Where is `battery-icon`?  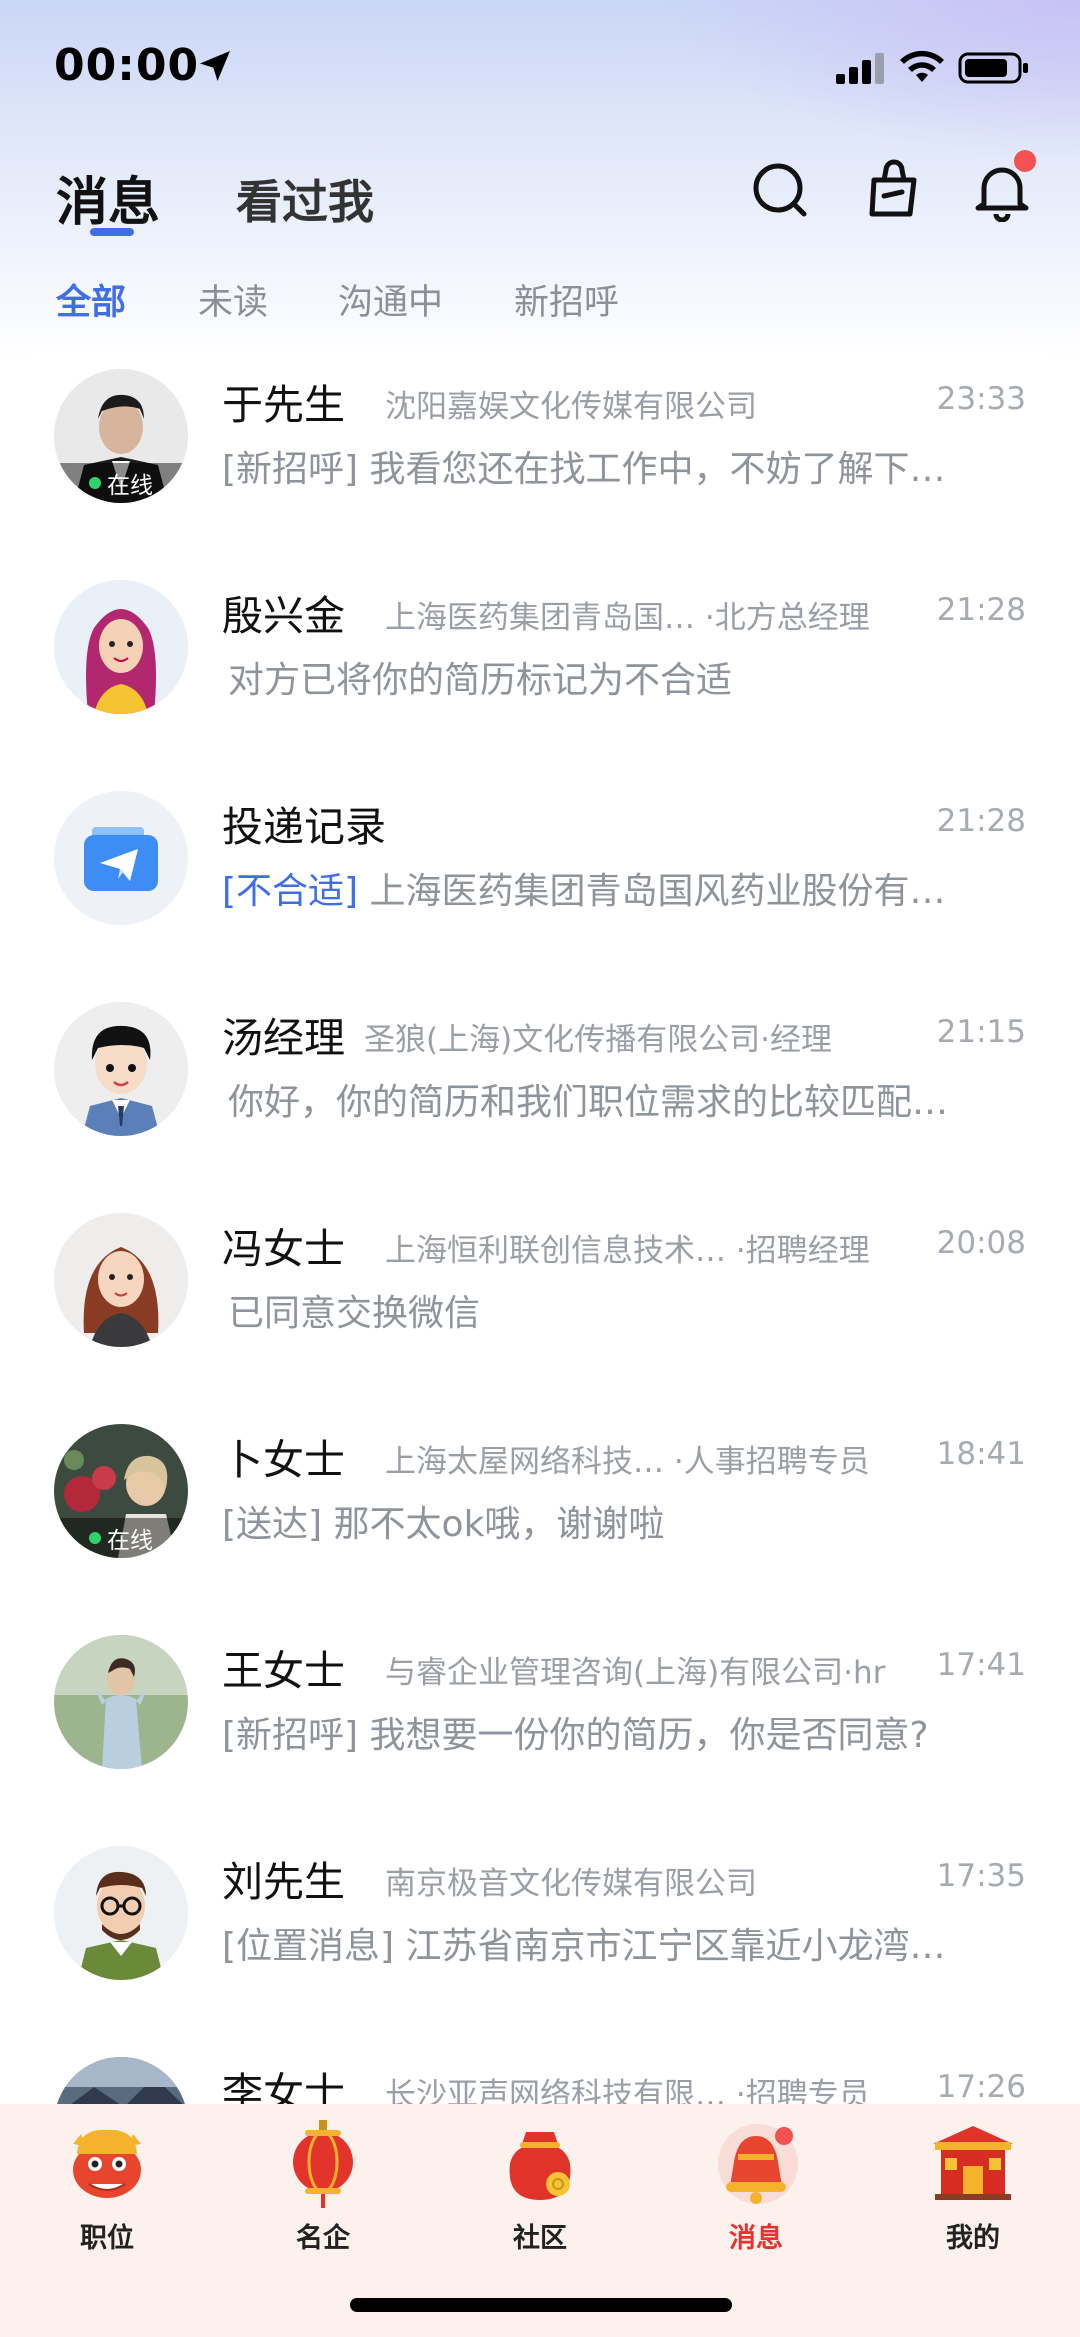
battery-icon is located at coordinates (993, 68).